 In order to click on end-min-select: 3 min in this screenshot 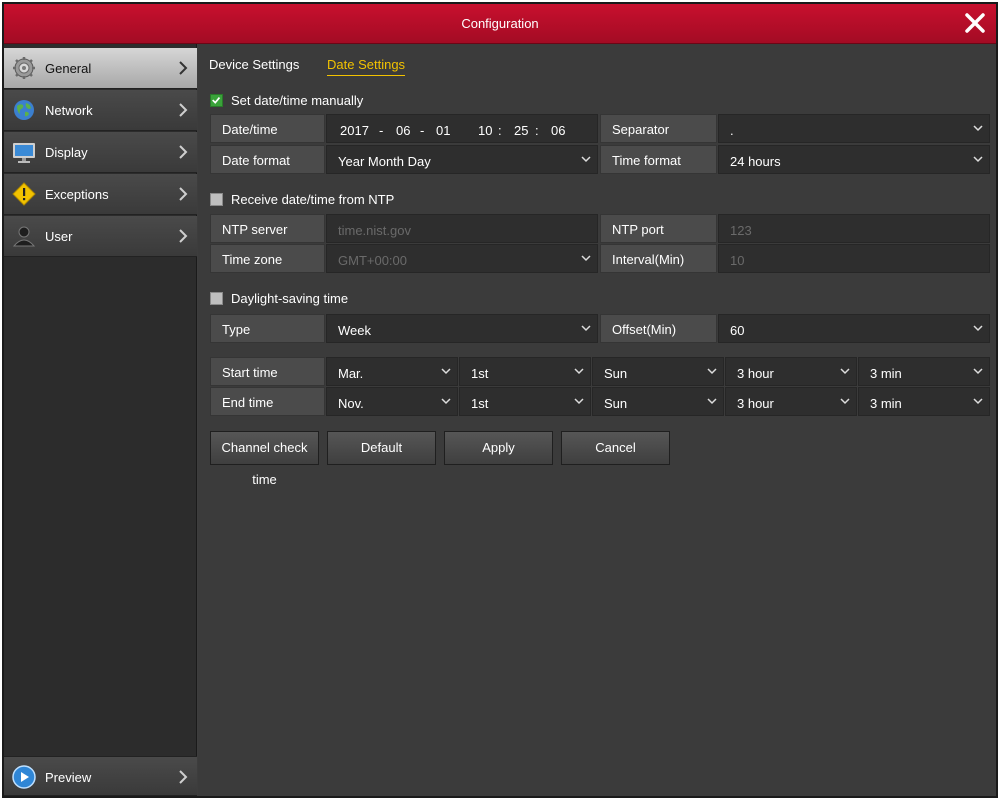, I will do `click(924, 401)`.